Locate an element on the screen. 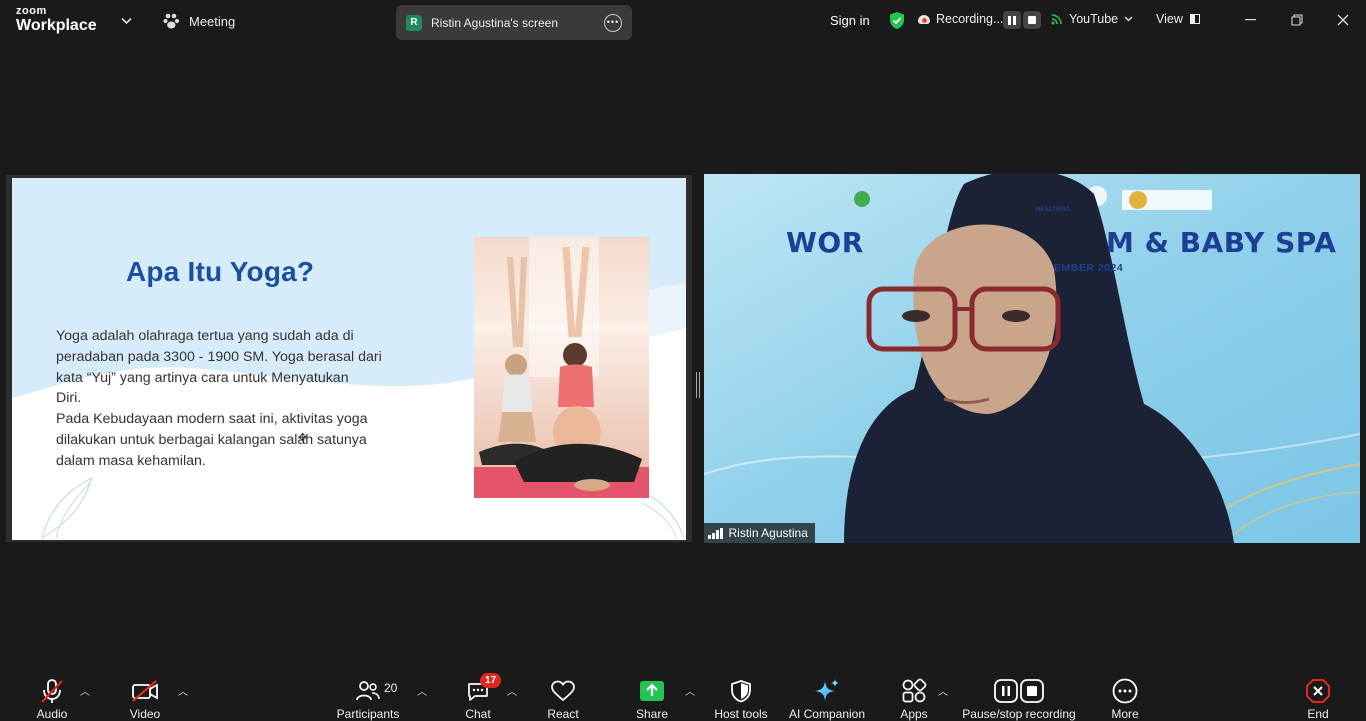 The image size is (1366, 721). more-icon: ••• is located at coordinates (613, 22).